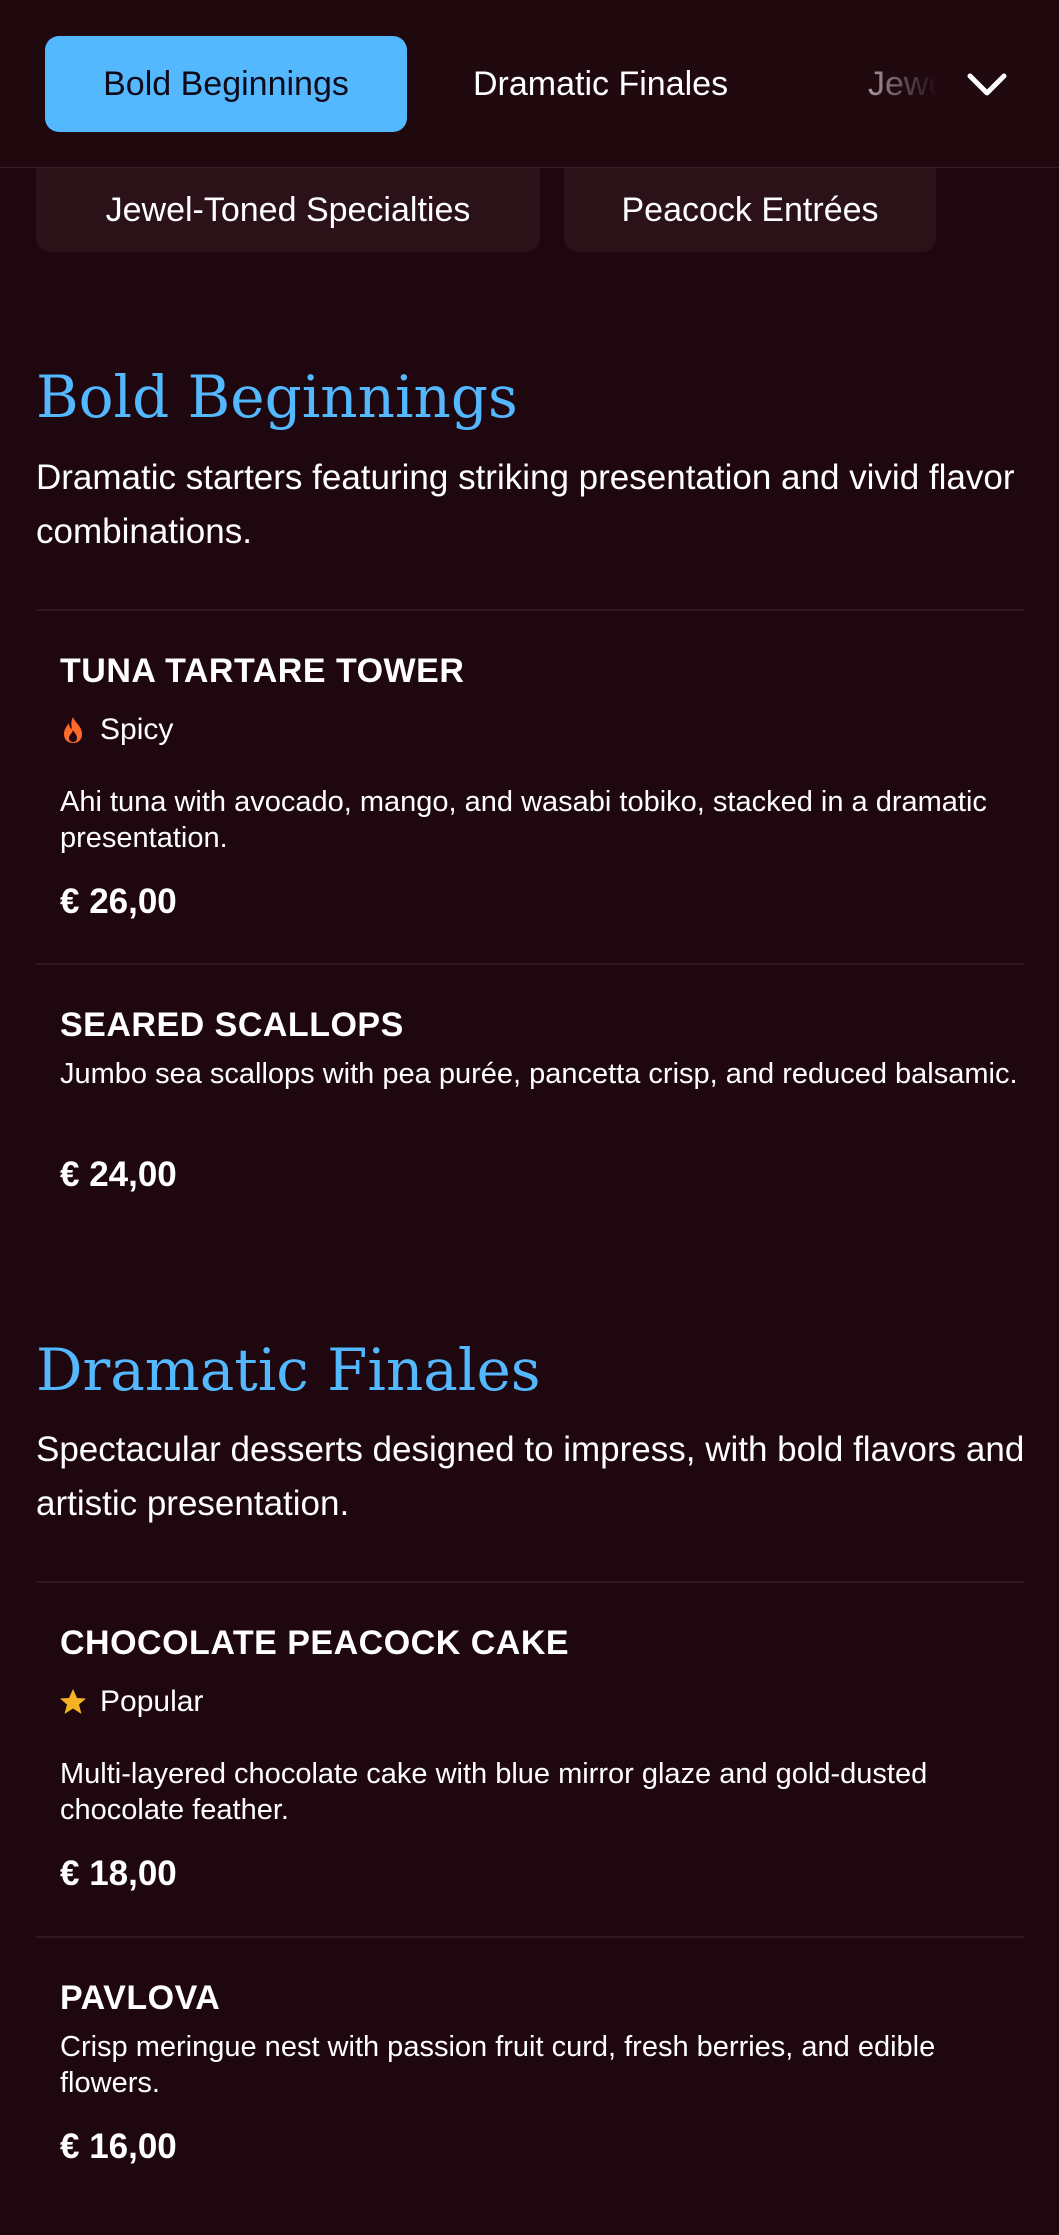 The height and width of the screenshot is (2235, 1059). Describe the element at coordinates (600, 84) in the screenshot. I see `tab-dramatic-finales: Dramatic Finales` at that location.